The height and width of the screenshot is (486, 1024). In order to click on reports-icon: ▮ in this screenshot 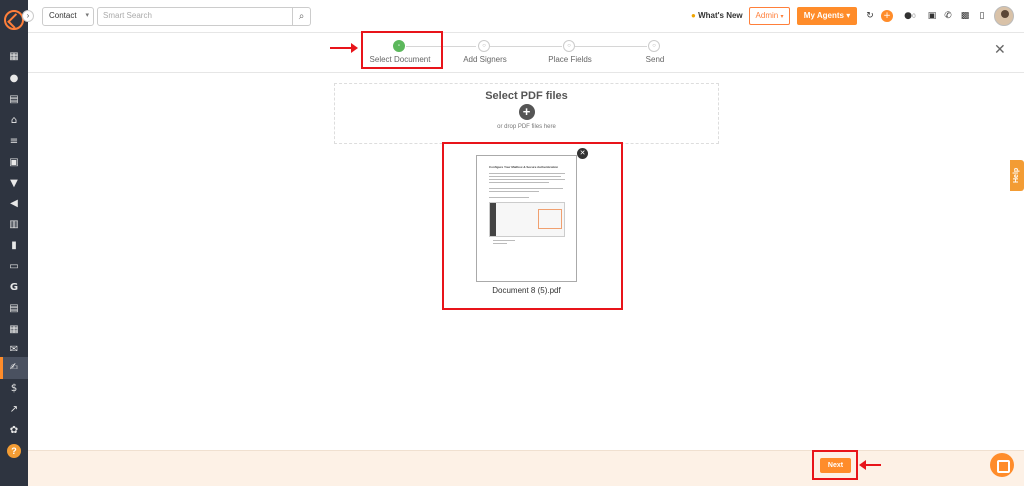, I will do `click(14, 246)`.